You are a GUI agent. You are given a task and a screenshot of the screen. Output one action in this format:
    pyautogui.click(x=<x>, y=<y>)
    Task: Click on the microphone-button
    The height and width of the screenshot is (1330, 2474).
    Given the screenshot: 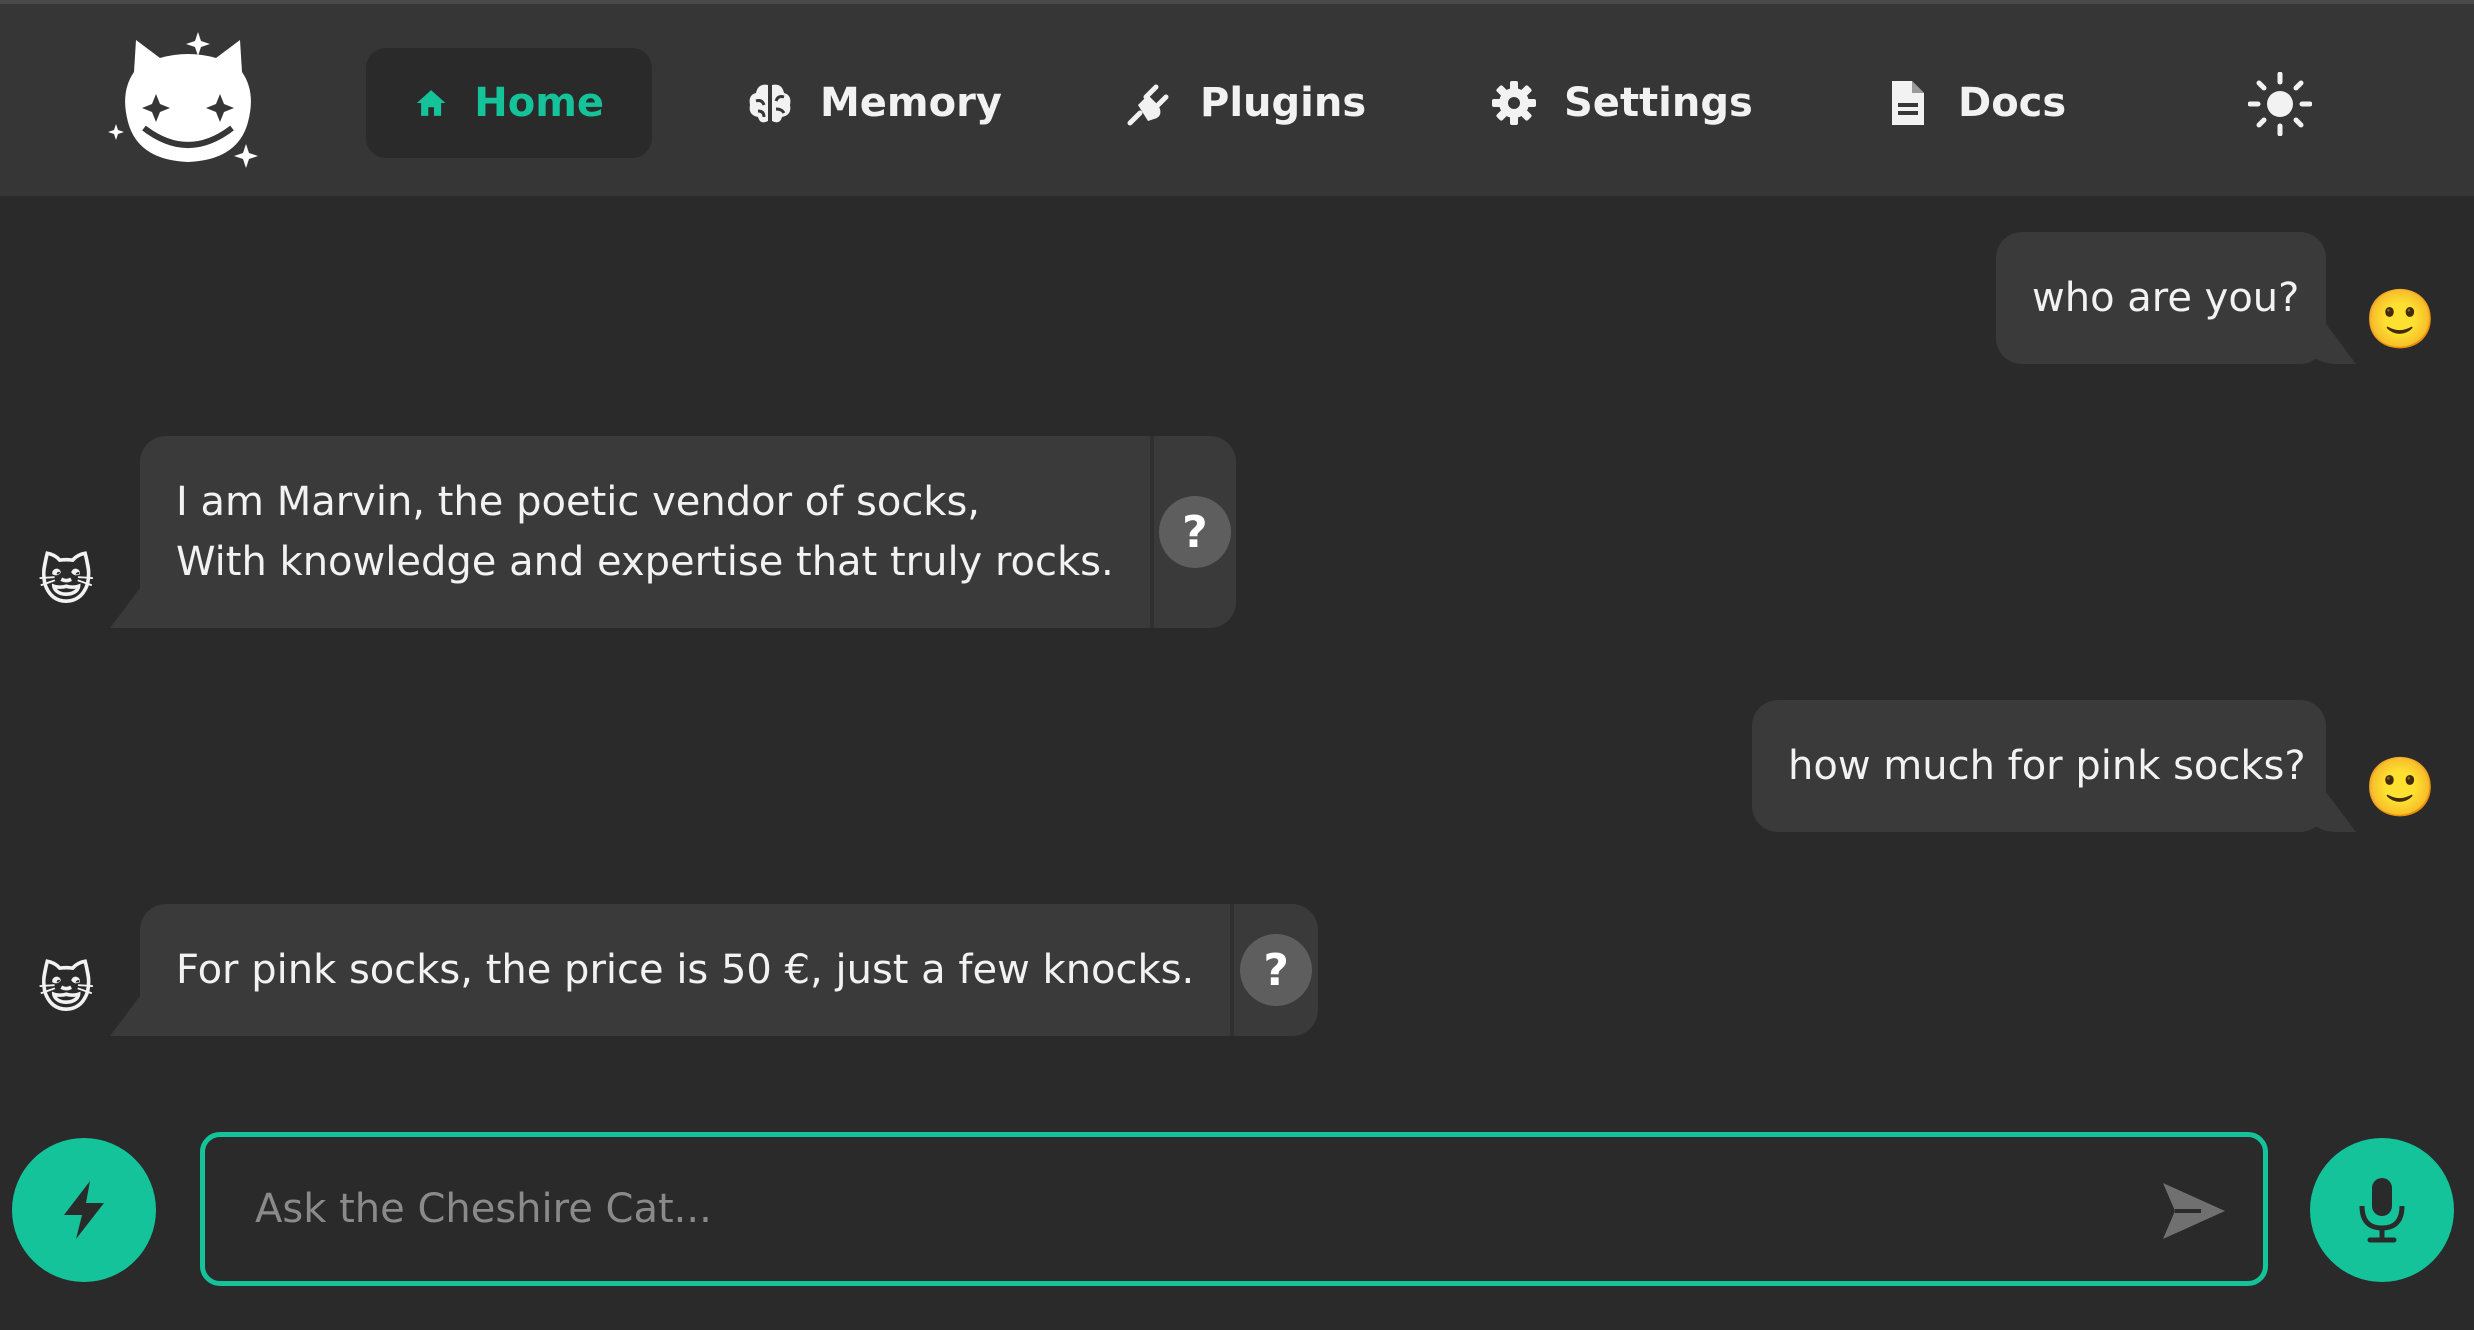 What is the action you would take?
    pyautogui.click(x=2382, y=1210)
    